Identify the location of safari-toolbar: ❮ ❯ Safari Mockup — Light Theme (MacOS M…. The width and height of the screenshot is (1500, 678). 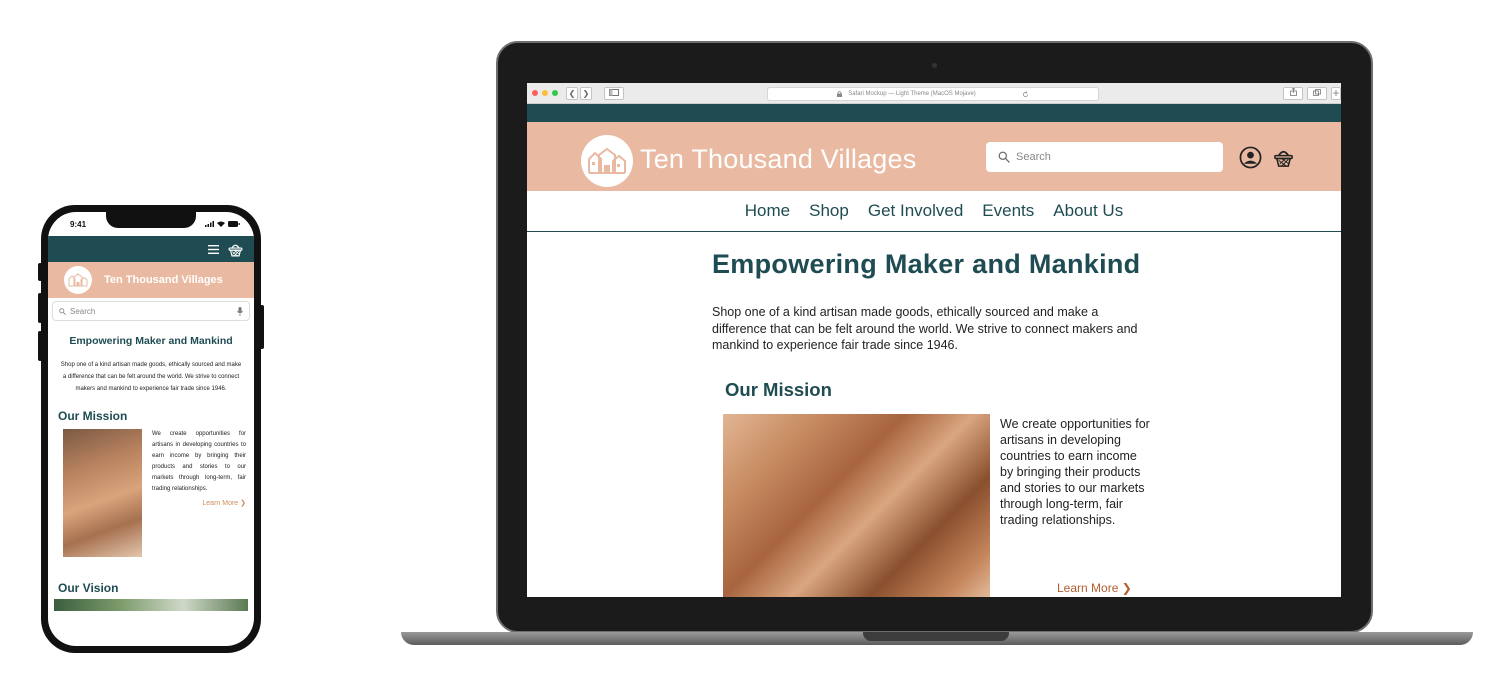
(934, 93).